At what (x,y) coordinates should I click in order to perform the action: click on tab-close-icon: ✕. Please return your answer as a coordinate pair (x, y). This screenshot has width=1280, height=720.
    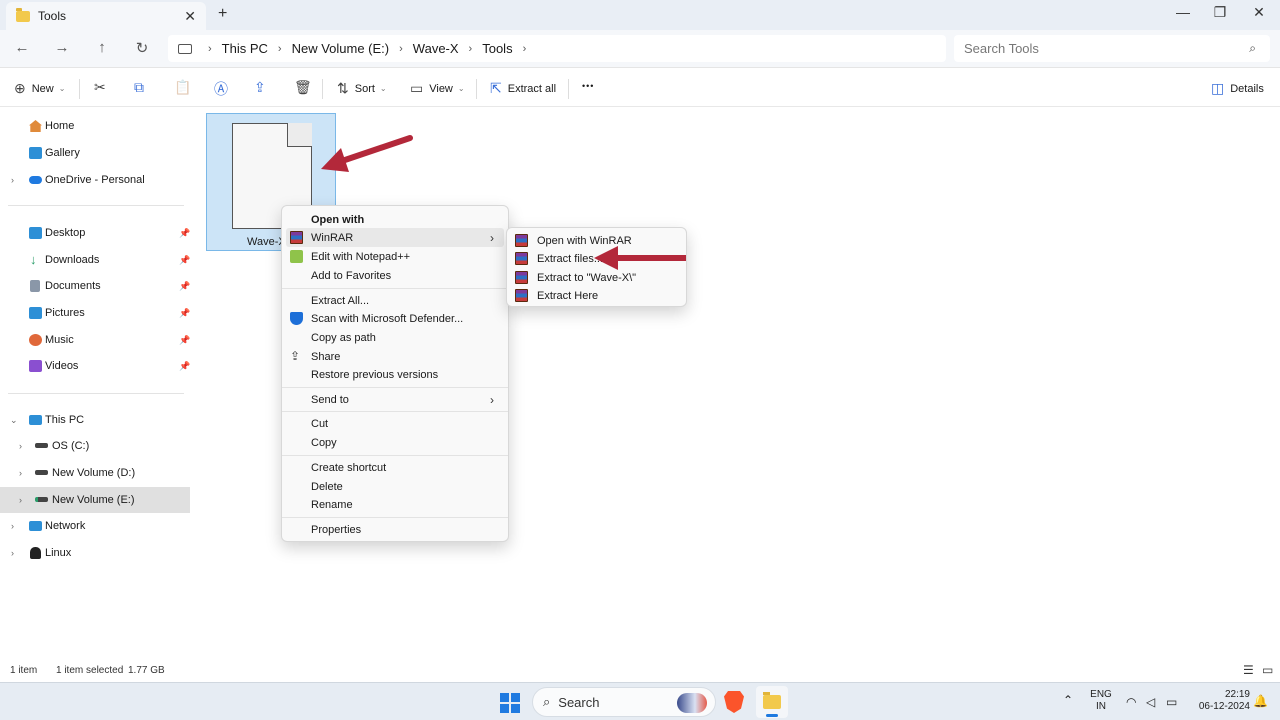
    Looking at the image, I should click on (190, 16).